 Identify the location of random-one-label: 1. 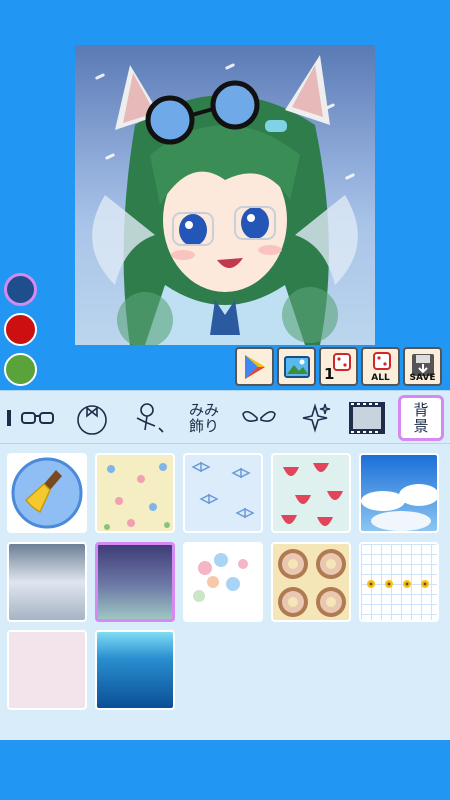
(329, 374).